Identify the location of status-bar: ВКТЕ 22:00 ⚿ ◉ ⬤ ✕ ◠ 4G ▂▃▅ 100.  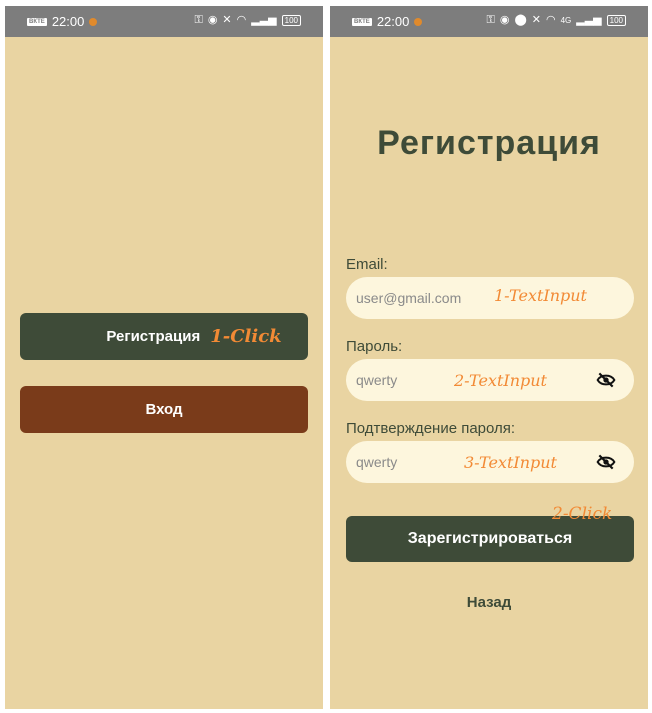
(489, 21).